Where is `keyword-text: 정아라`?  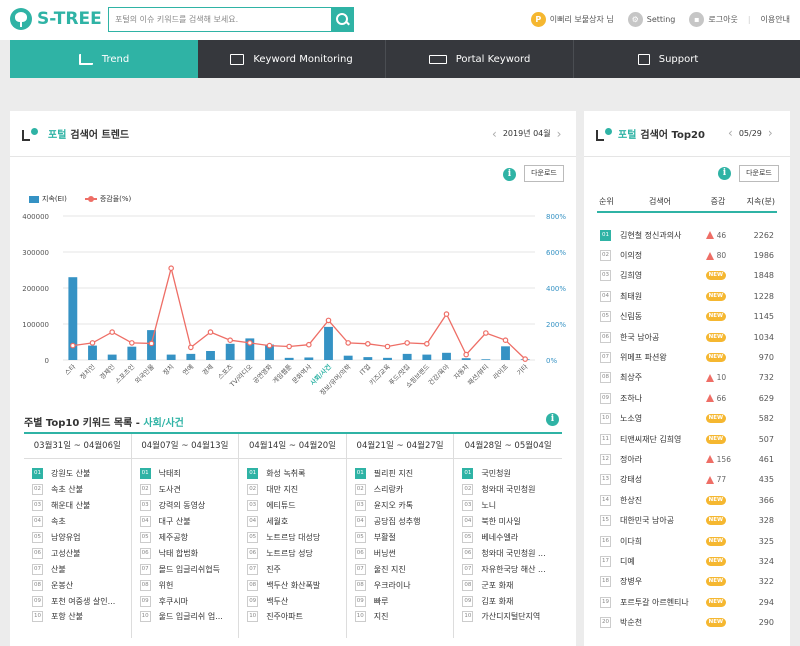
keyword-text: 정아라 is located at coordinates (631, 459).